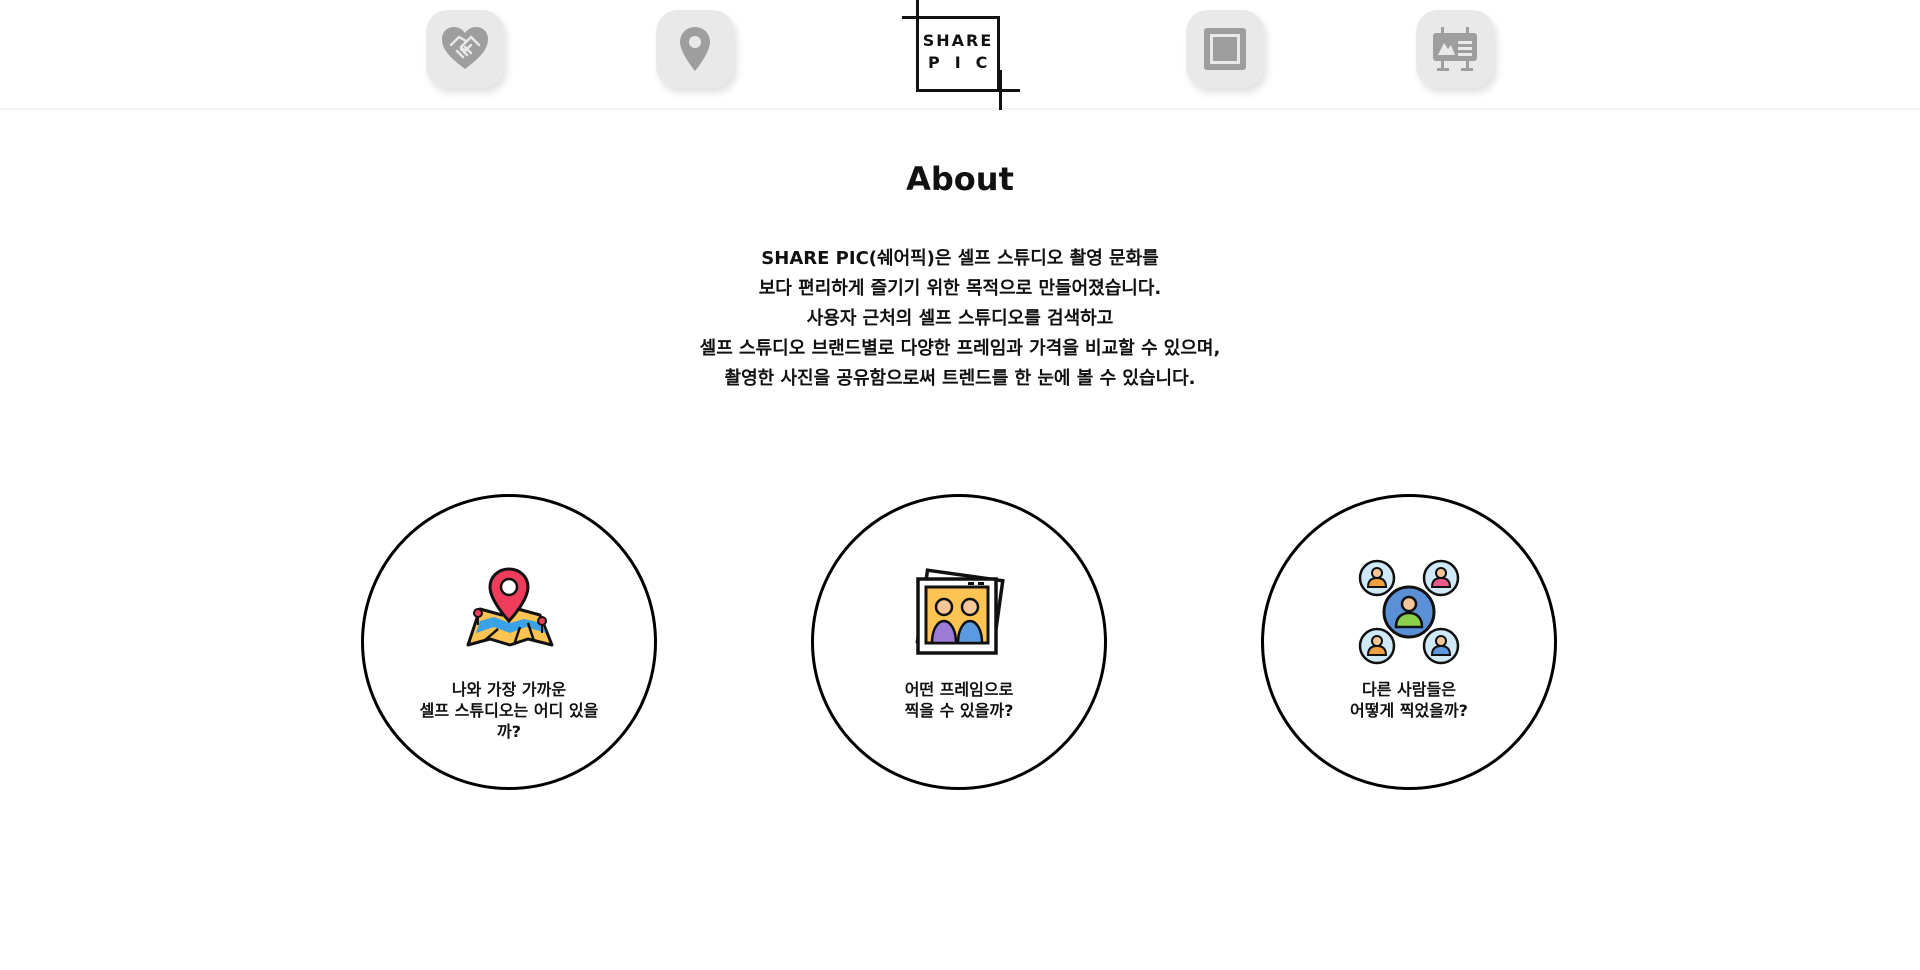  I want to click on nav-button-frame, so click(1225, 49).